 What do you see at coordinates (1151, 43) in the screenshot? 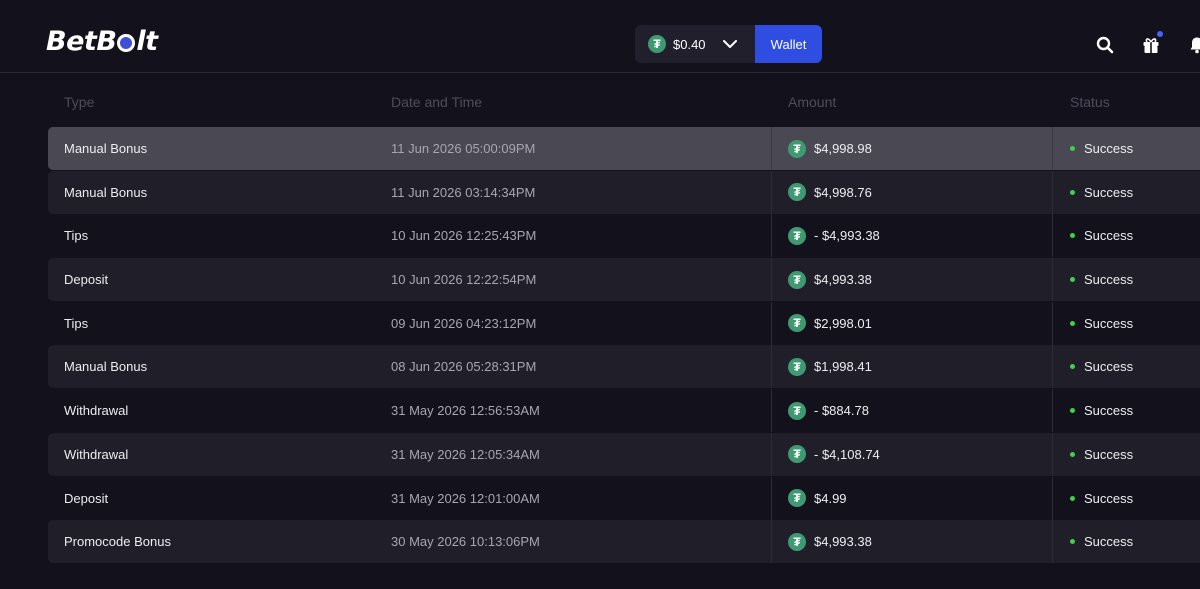
I see `gift-icon` at bounding box center [1151, 43].